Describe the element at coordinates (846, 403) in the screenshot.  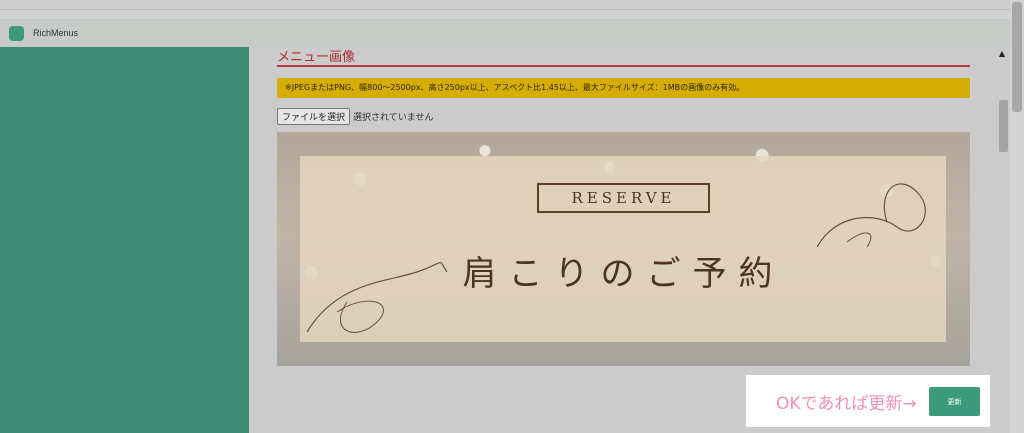
I see `callout-text: OKであれば更新→` at that location.